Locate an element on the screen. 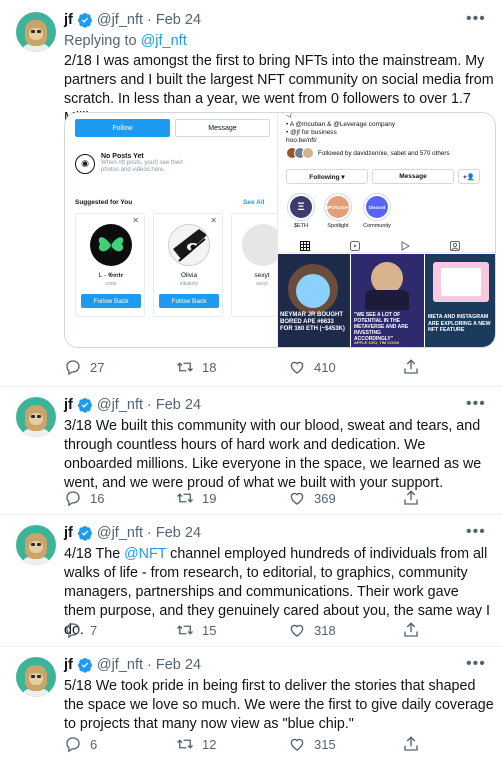 The height and width of the screenshot is (761, 502). bio-link-mcuban: @mcuban is located at coordinates (310, 124).